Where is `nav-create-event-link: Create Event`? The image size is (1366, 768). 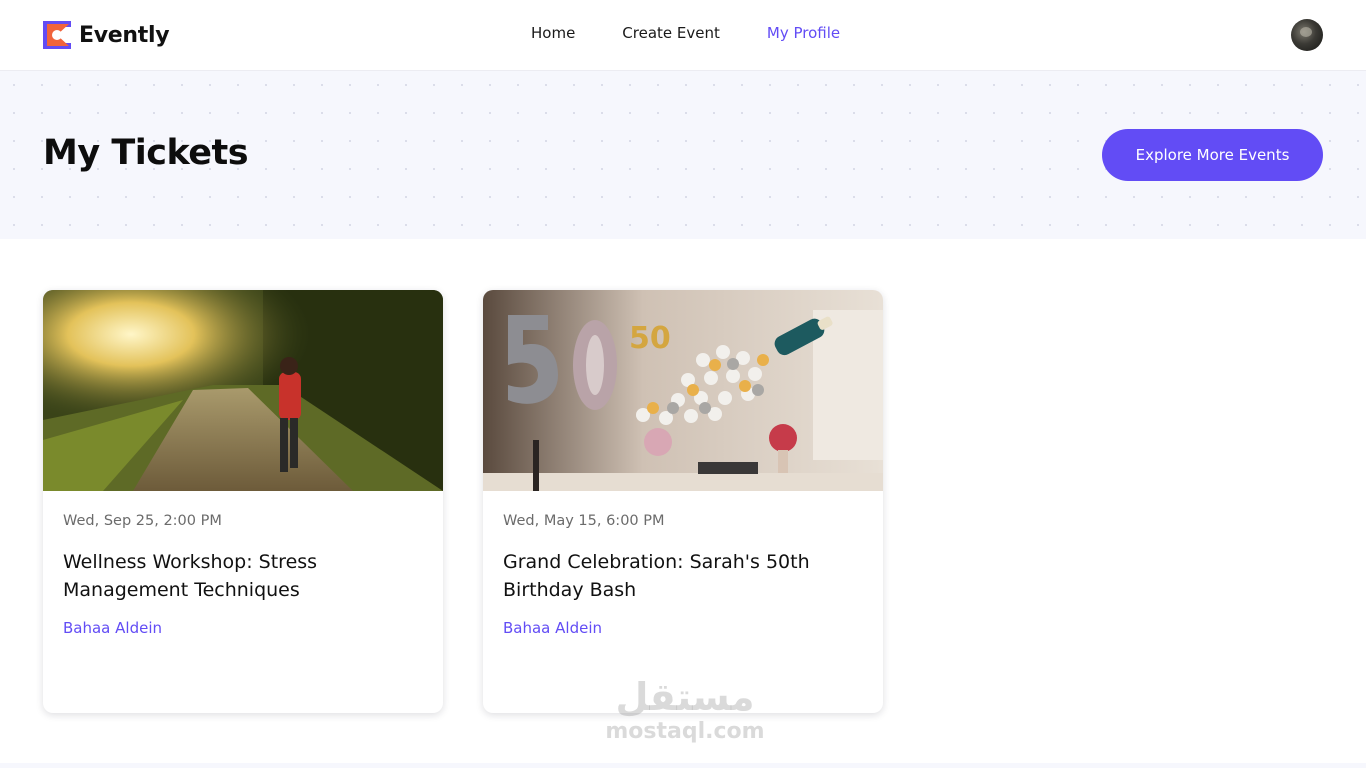
nav-create-event-link: Create Event is located at coordinates (671, 33).